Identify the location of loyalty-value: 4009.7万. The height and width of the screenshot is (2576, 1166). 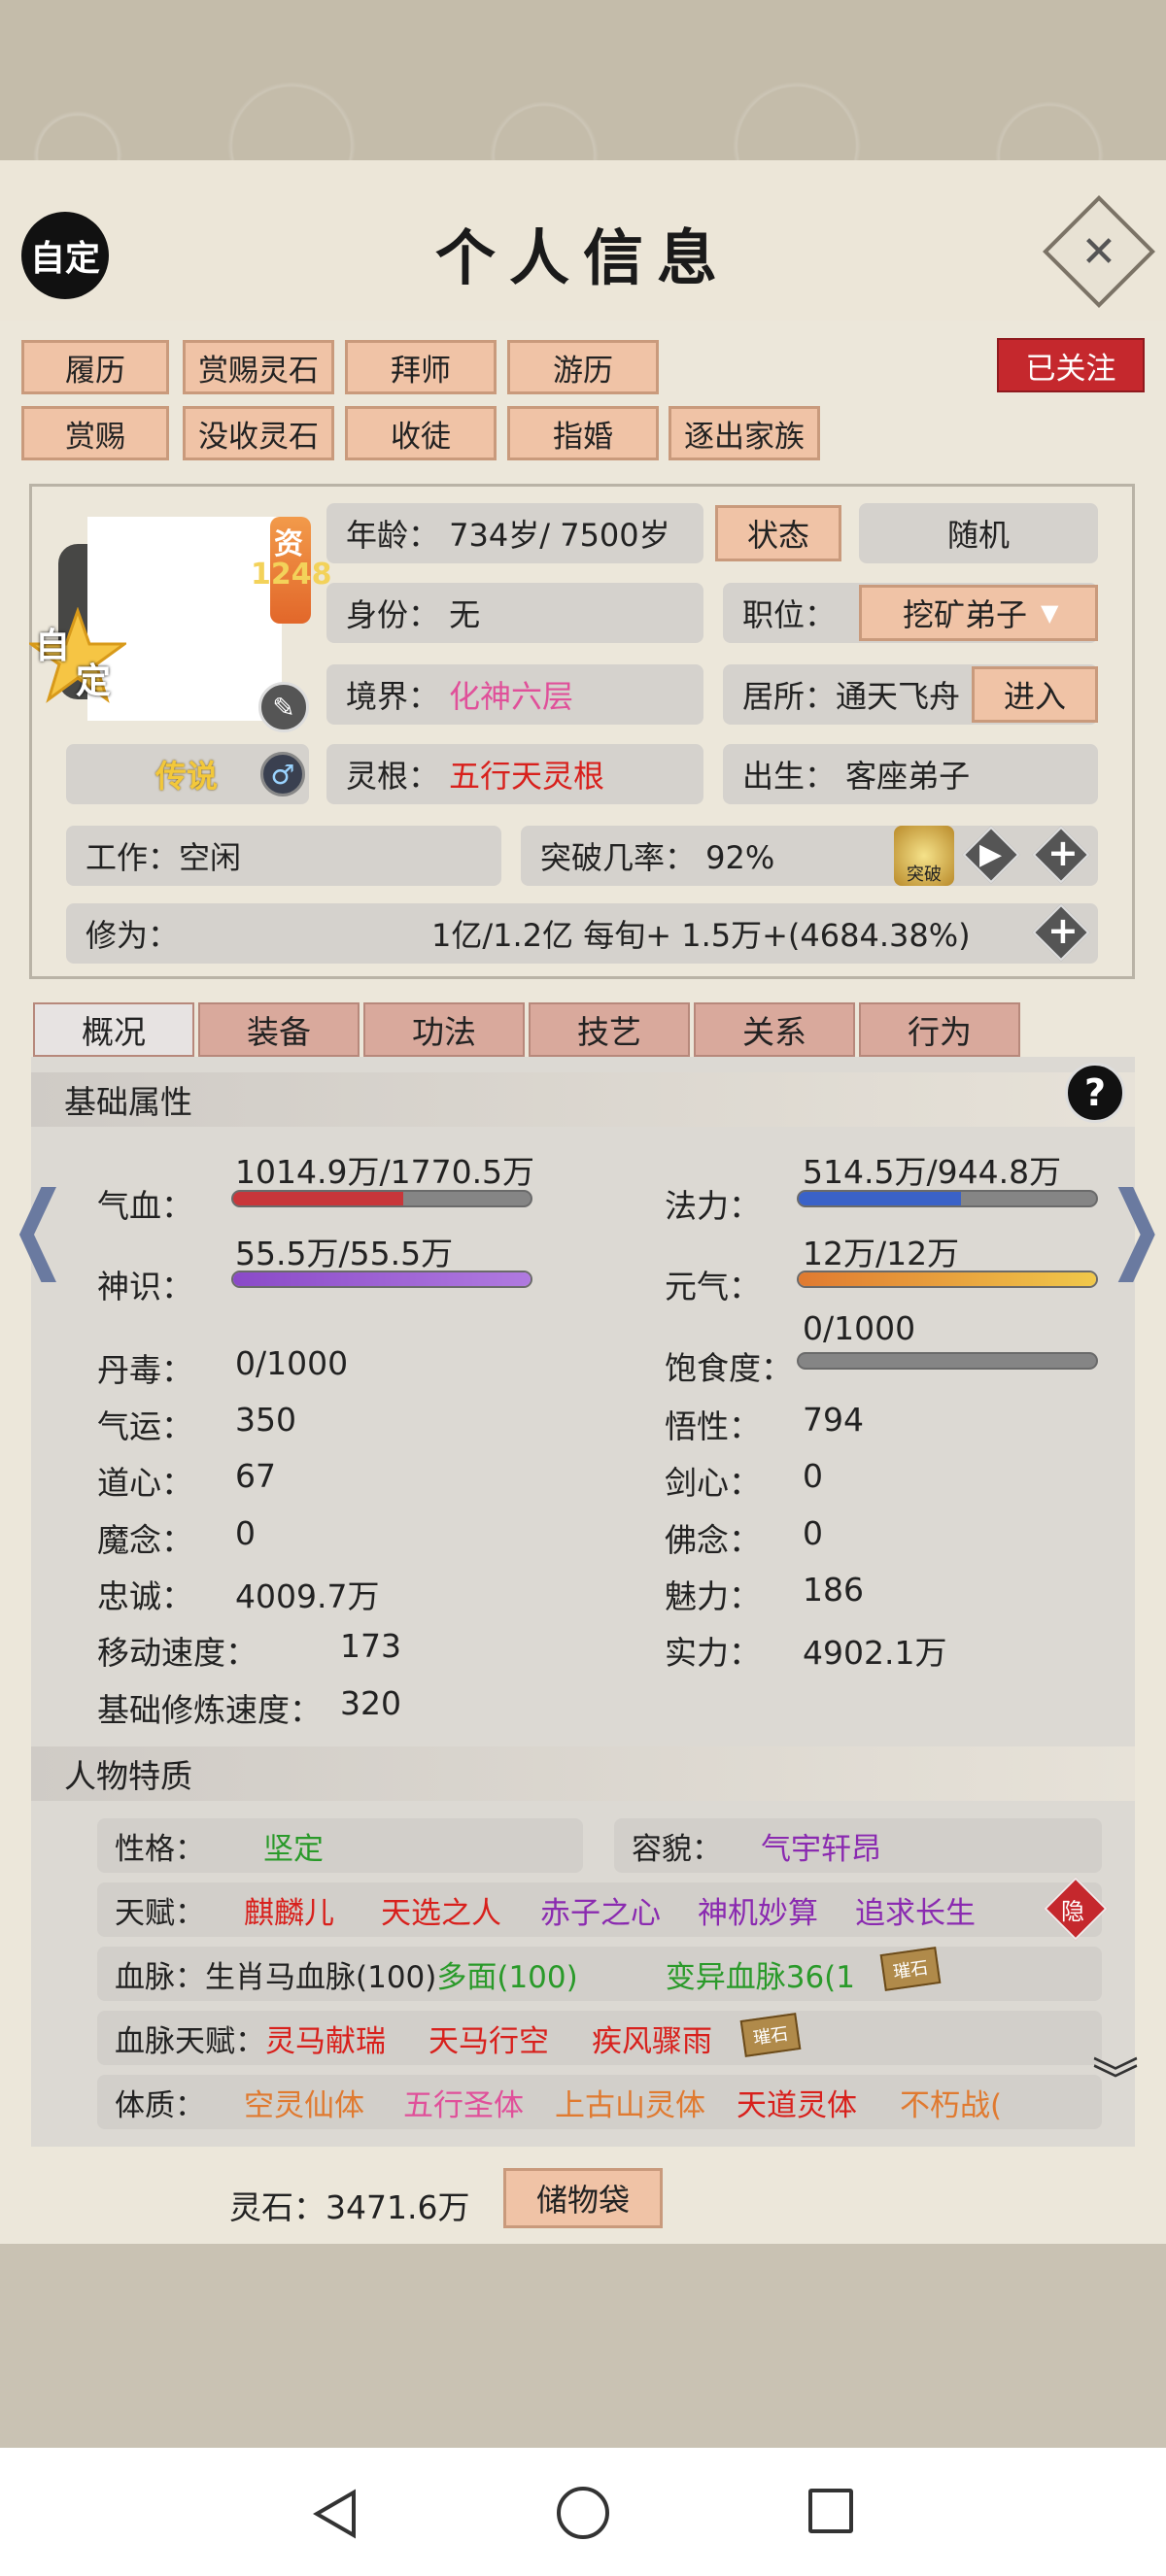
(307, 1596).